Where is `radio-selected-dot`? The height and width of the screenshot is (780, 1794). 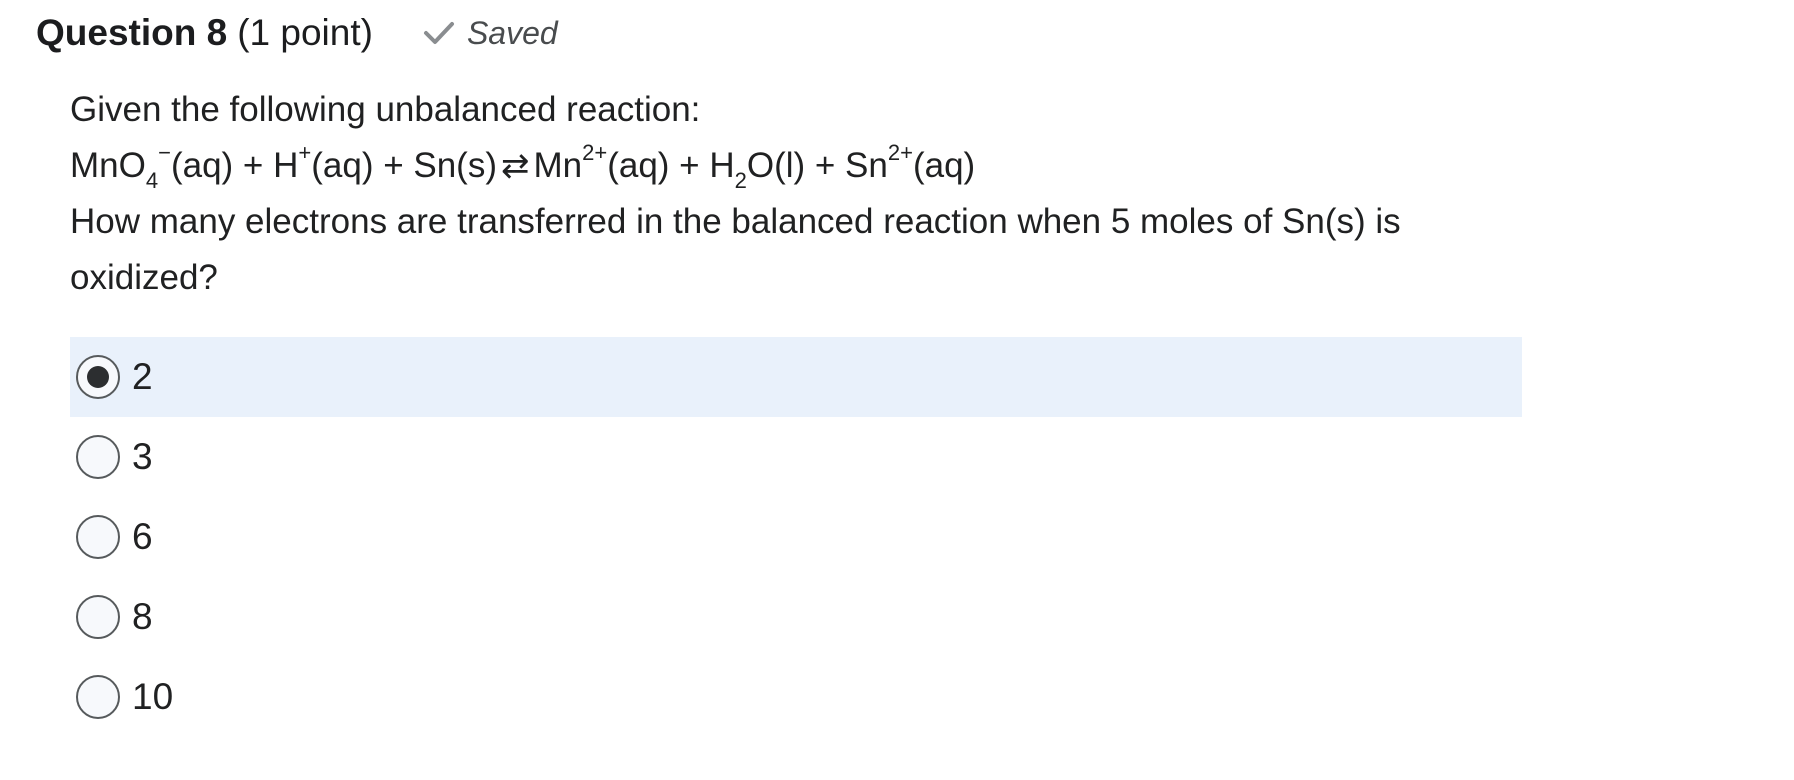 radio-selected-dot is located at coordinates (98, 377).